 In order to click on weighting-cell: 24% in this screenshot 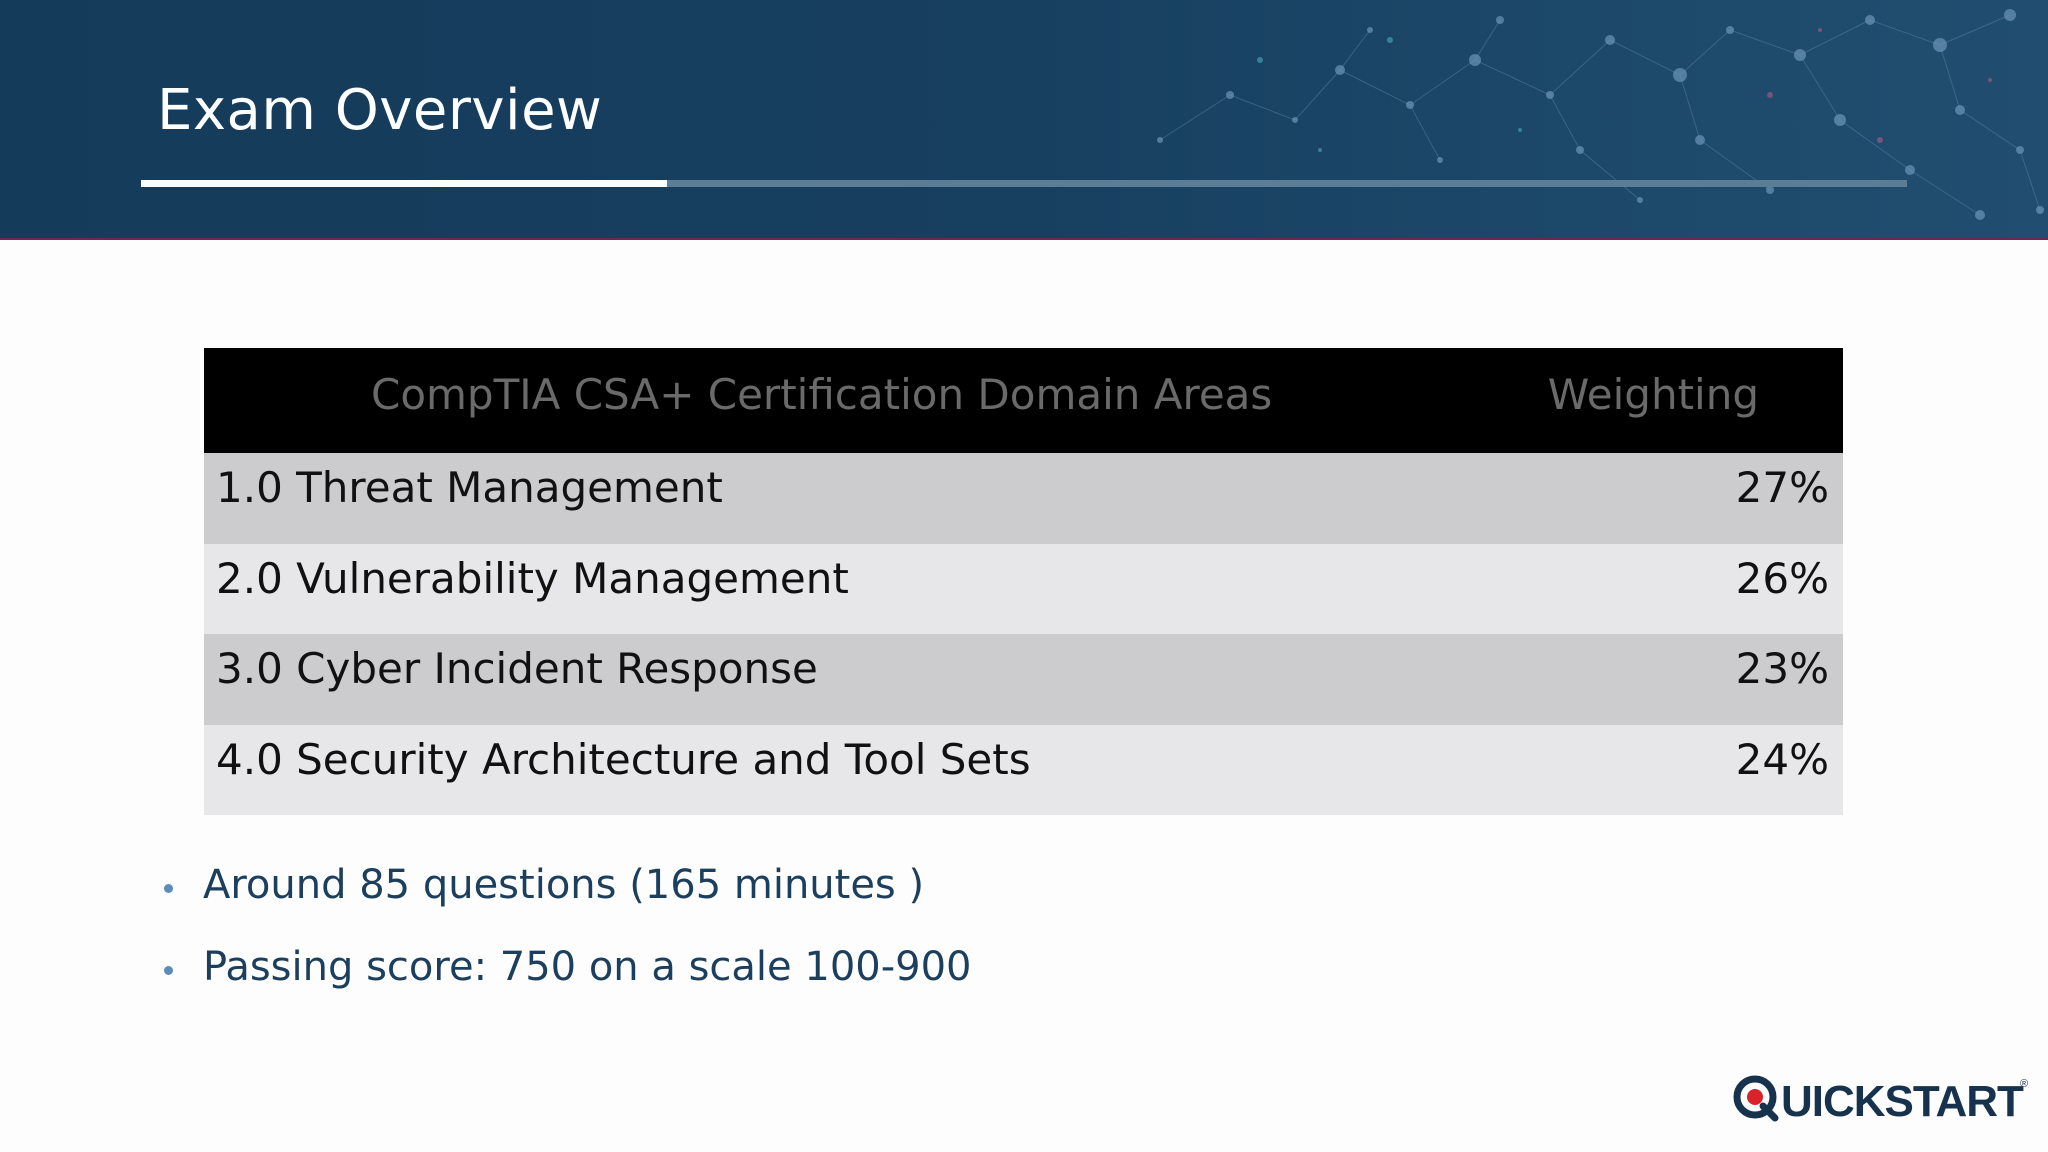, I will do `click(1782, 759)`.